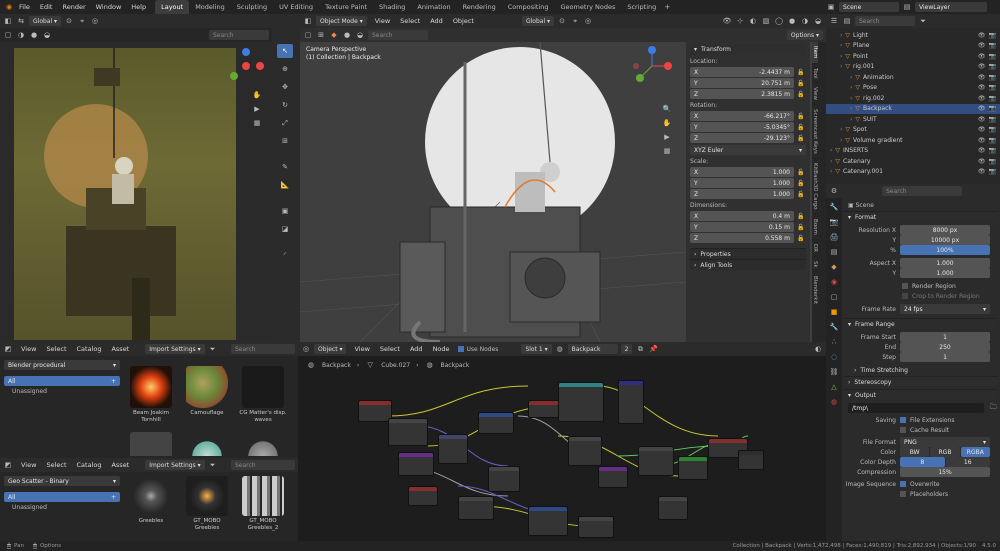 This screenshot has height=551, width=1000. What do you see at coordinates (742, 227) in the screenshot?
I see `dims-y-field: Y 0.15 m` at bounding box center [742, 227].